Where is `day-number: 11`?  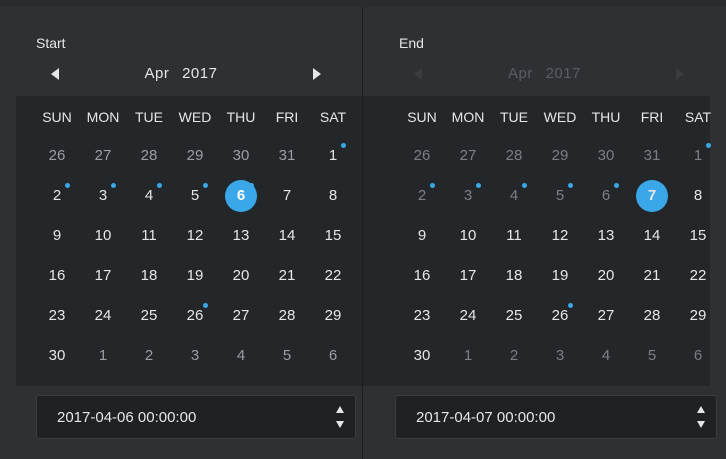
day-number: 11 is located at coordinates (149, 235).